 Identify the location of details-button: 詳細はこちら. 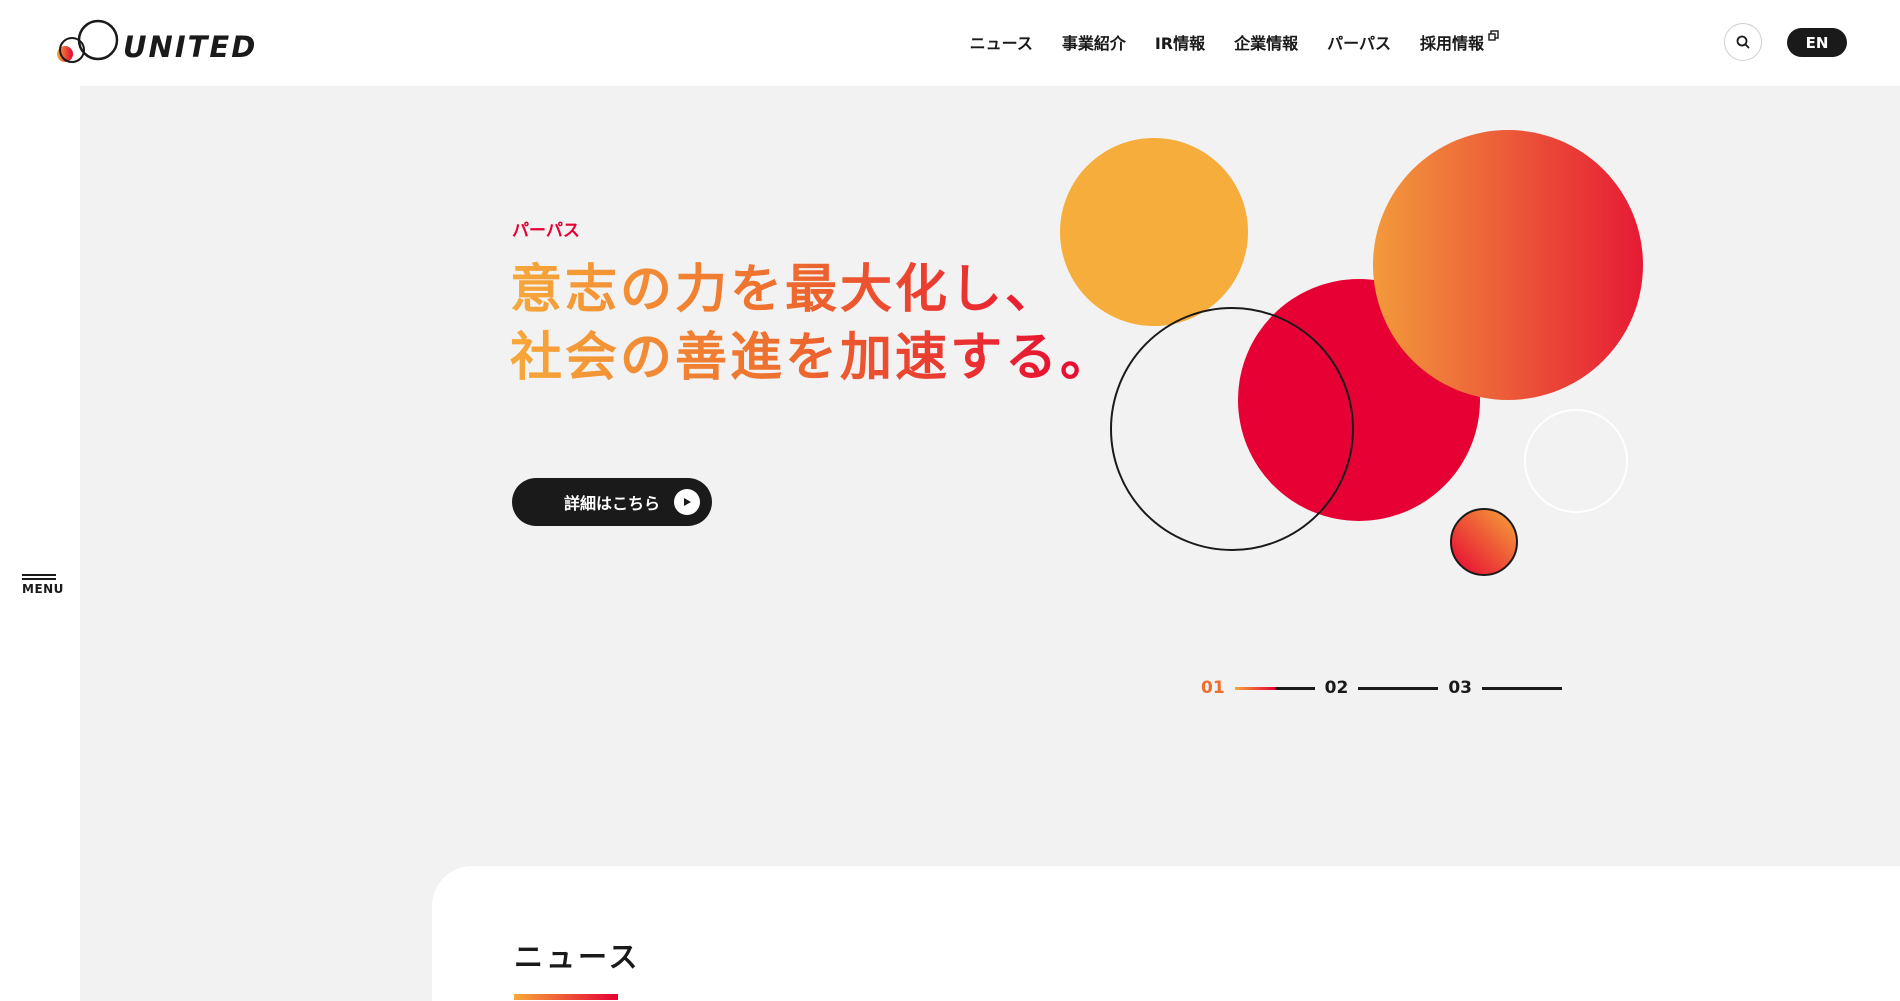
(612, 502).